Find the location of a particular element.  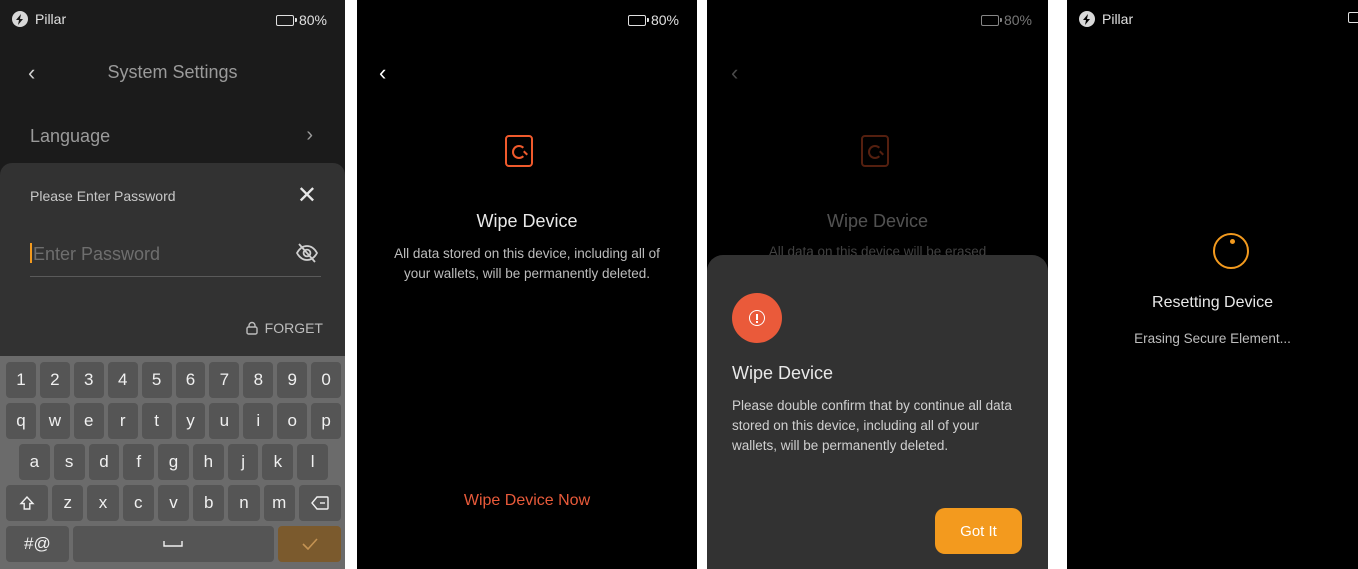

keyboard-row-bottom: zxcvbnm is located at coordinates (173, 503).